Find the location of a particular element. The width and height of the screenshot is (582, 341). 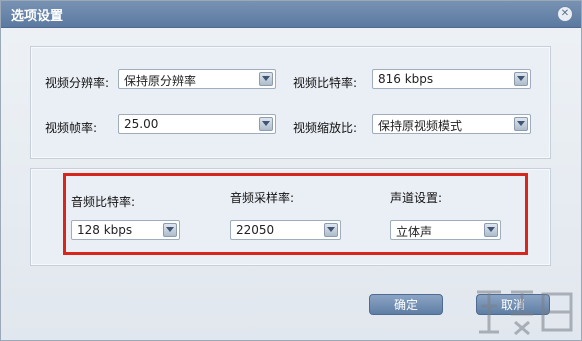

audio-bitrate-select: 128 kbps is located at coordinates (125, 230).